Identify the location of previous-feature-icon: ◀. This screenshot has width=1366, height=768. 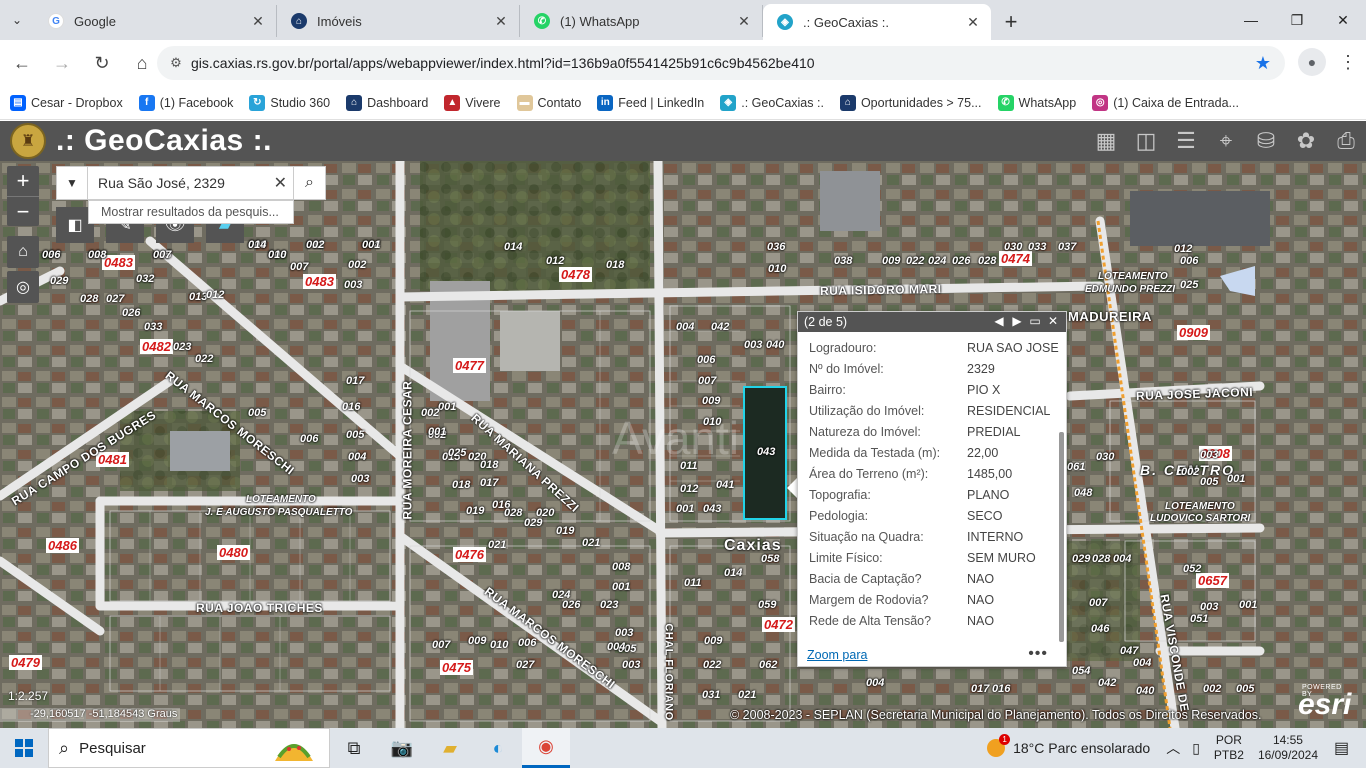
(999, 321).